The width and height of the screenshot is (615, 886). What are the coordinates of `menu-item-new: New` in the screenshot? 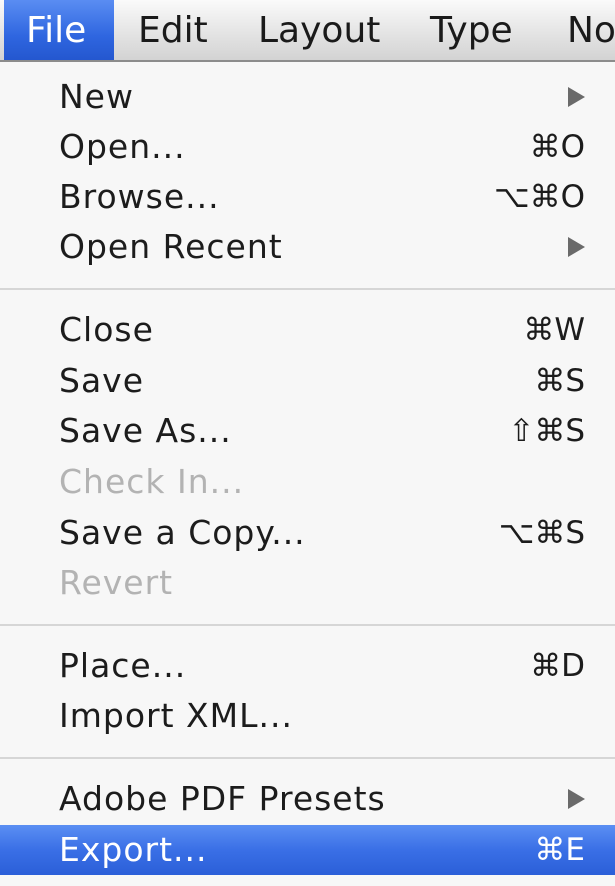 It's located at (307, 97).